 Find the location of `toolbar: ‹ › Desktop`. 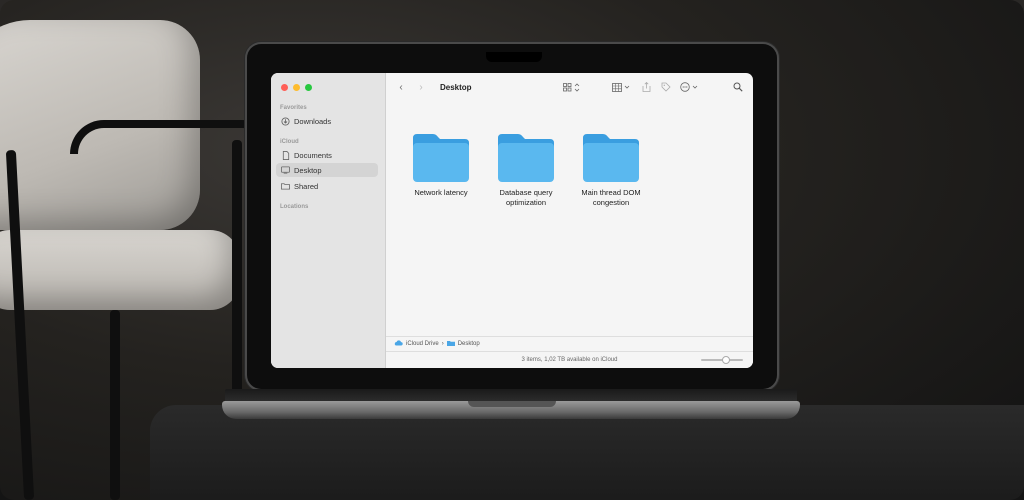

toolbar: ‹ › Desktop is located at coordinates (569, 87).